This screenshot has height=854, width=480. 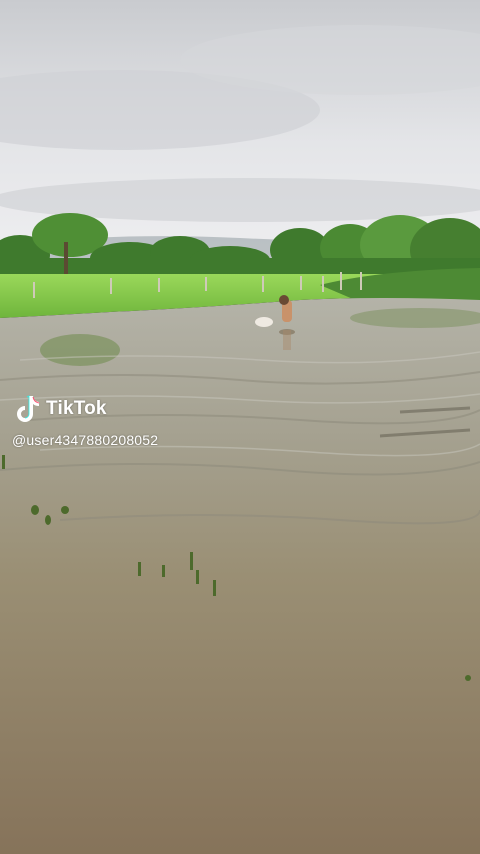 I want to click on tiktok-logo-icon, so click(x=28, y=408).